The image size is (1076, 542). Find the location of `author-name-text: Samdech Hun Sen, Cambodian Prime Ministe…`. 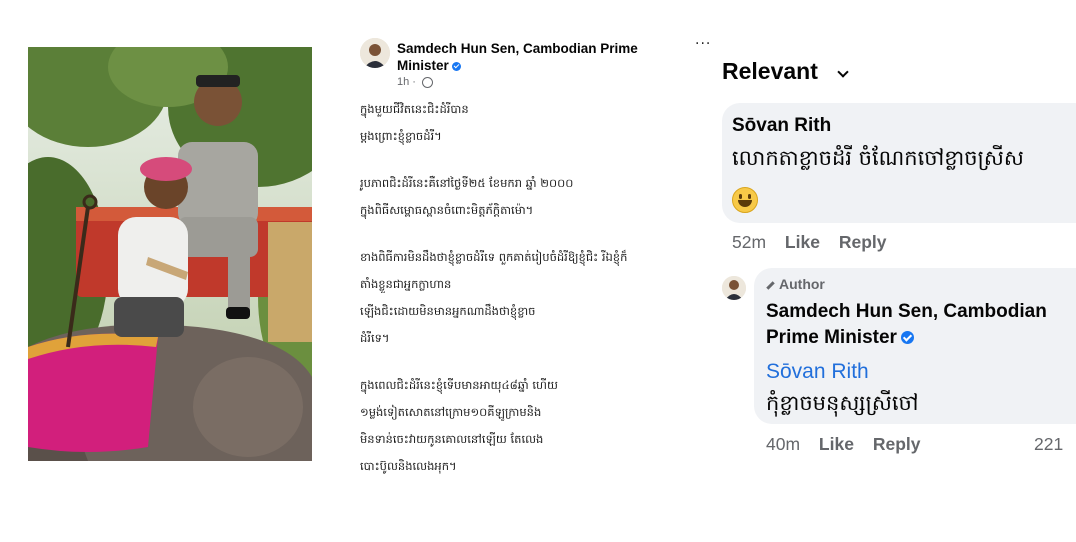

author-name-text: Samdech Hun Sen, Cambodian Prime Ministe… is located at coordinates (517, 57).